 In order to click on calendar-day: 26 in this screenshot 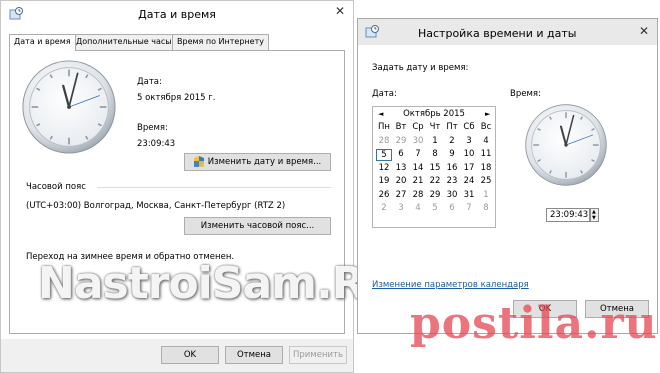, I will do `click(384, 195)`.